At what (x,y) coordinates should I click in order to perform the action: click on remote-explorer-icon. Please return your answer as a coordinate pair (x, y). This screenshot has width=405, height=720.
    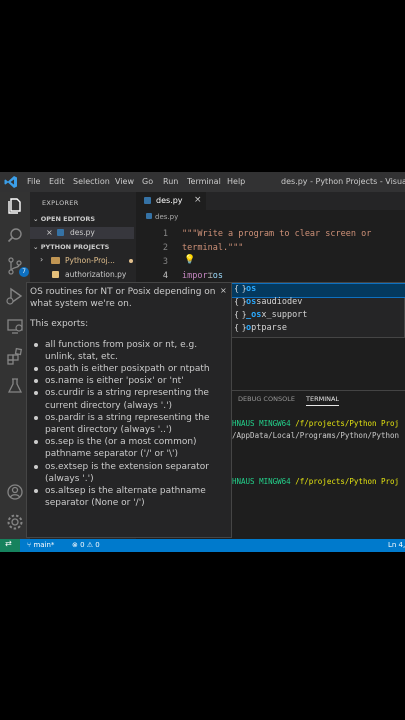
    Looking at the image, I should click on (15, 326).